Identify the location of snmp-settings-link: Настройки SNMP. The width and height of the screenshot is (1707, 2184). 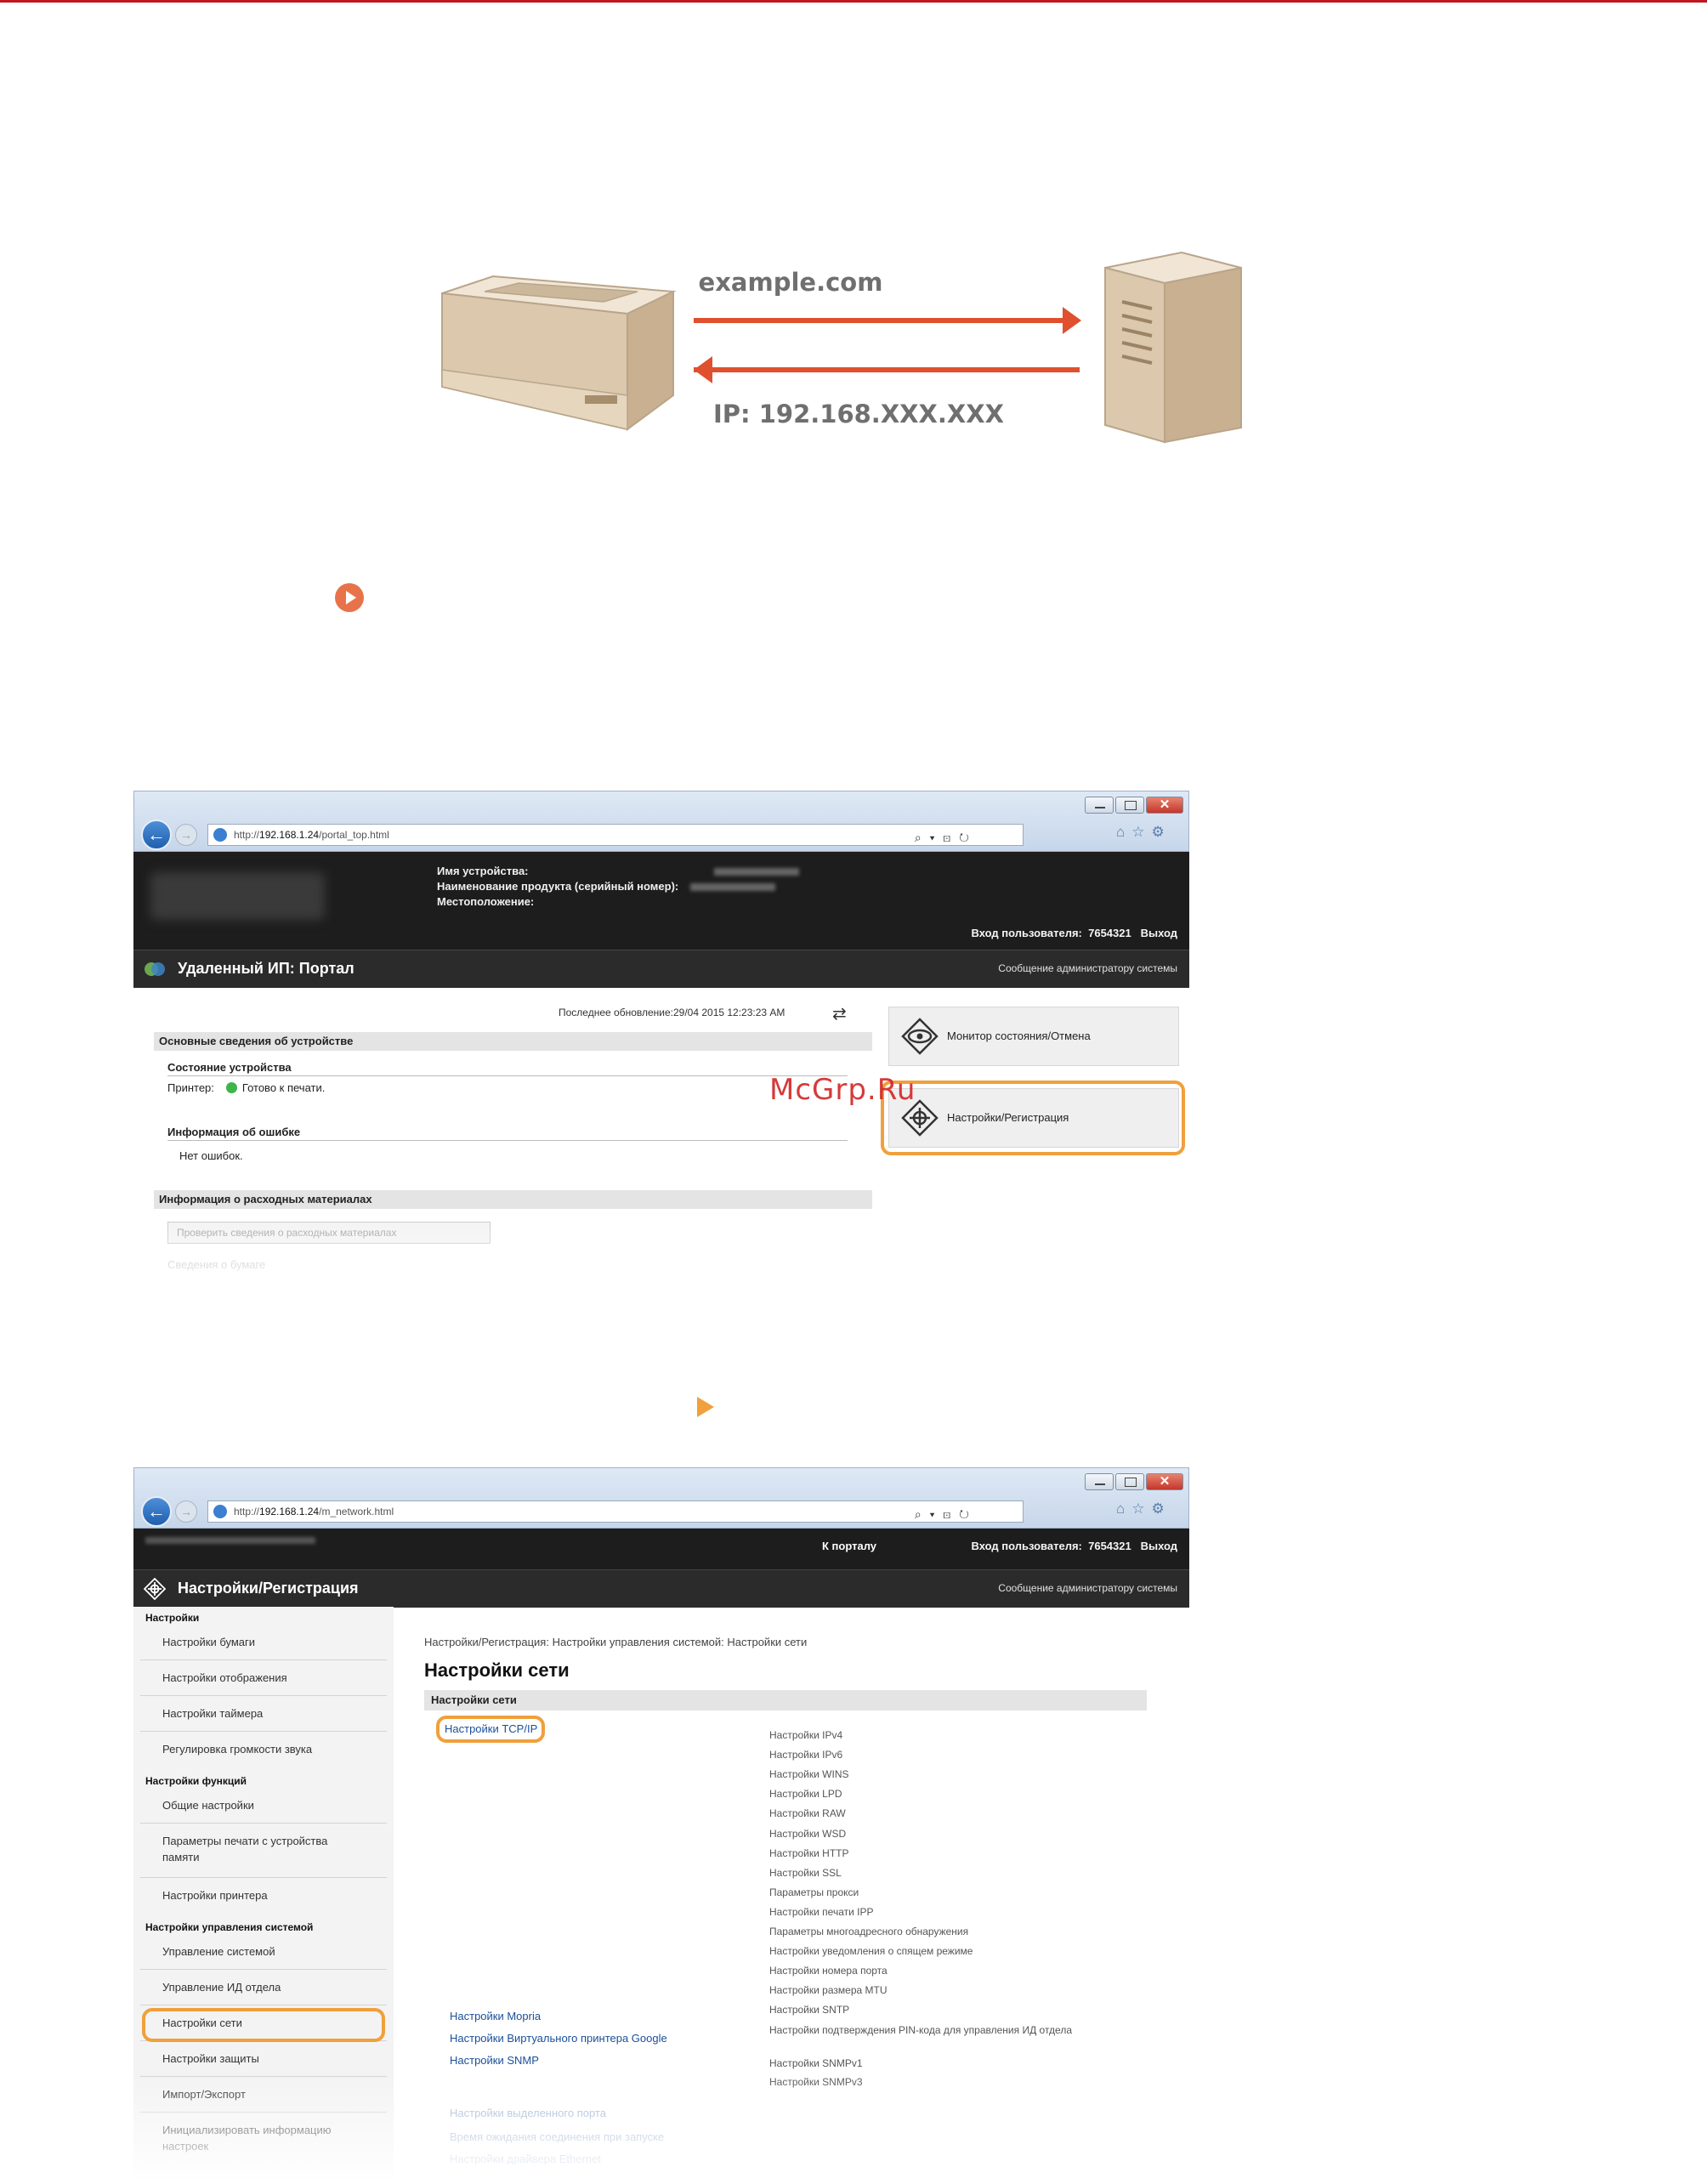
(494, 2061).